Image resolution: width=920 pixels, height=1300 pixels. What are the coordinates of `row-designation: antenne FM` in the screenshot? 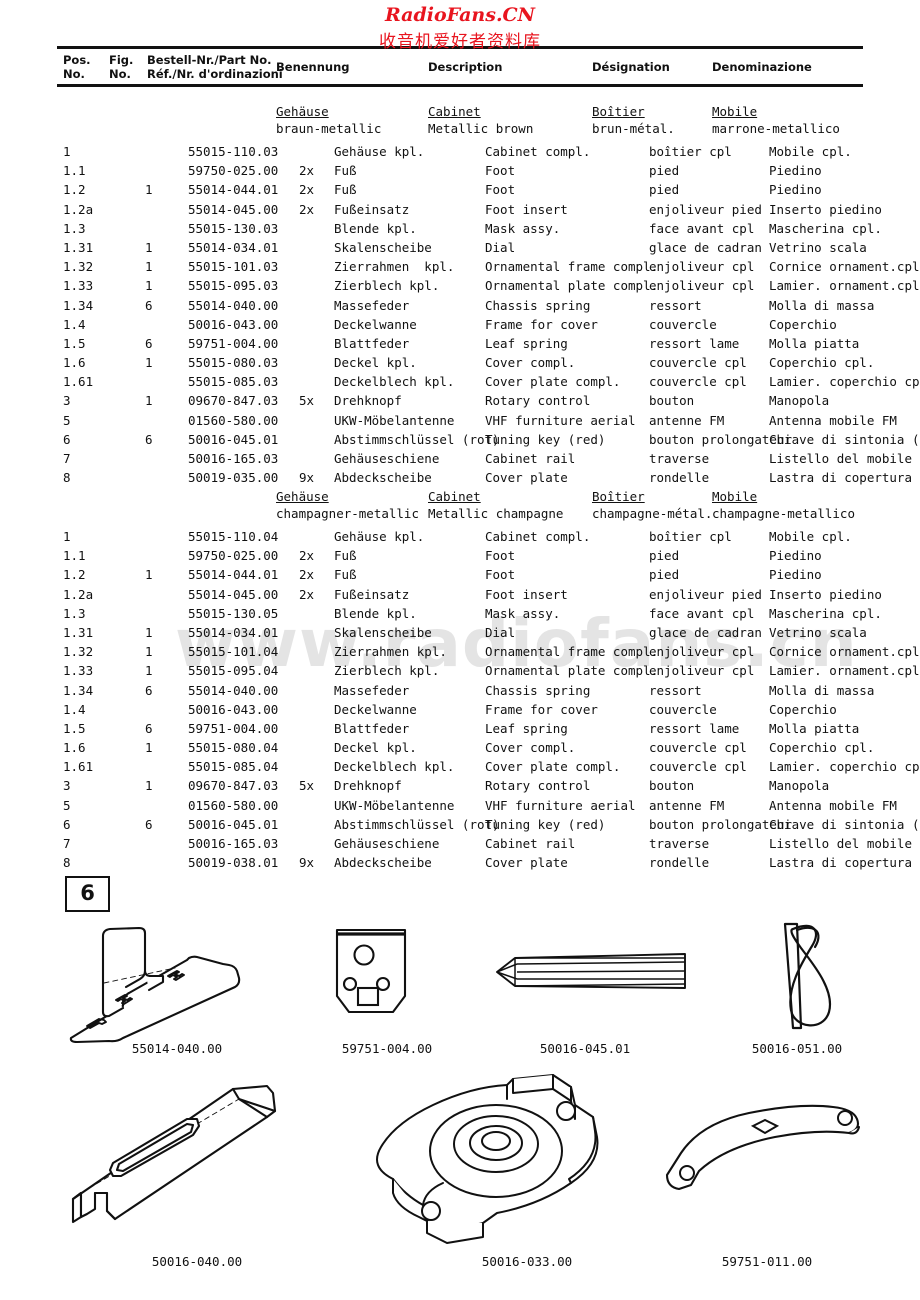 It's located at (687, 420).